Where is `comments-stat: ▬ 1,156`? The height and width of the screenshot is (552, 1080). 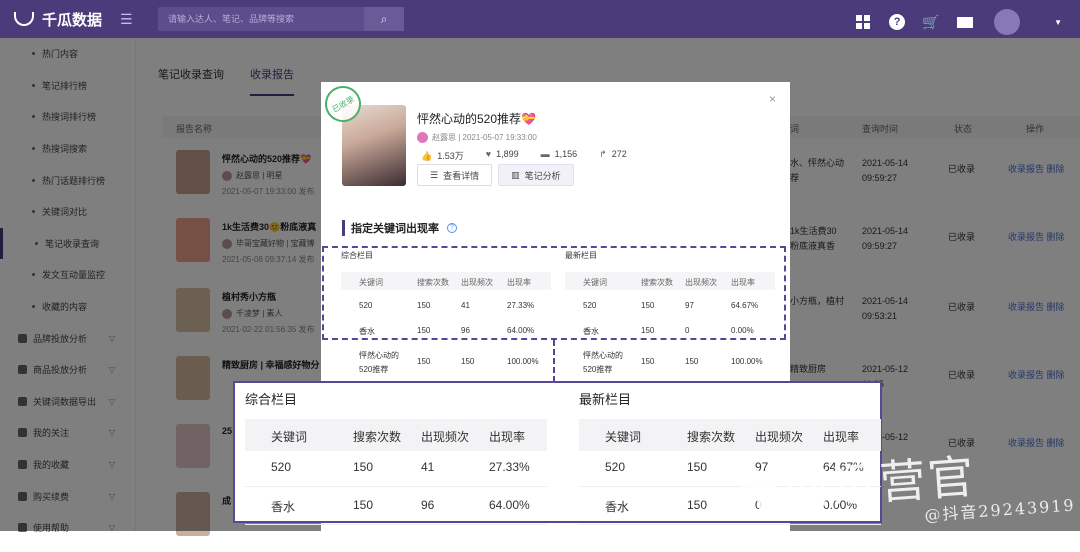 comments-stat: ▬ 1,156 is located at coordinates (559, 155).